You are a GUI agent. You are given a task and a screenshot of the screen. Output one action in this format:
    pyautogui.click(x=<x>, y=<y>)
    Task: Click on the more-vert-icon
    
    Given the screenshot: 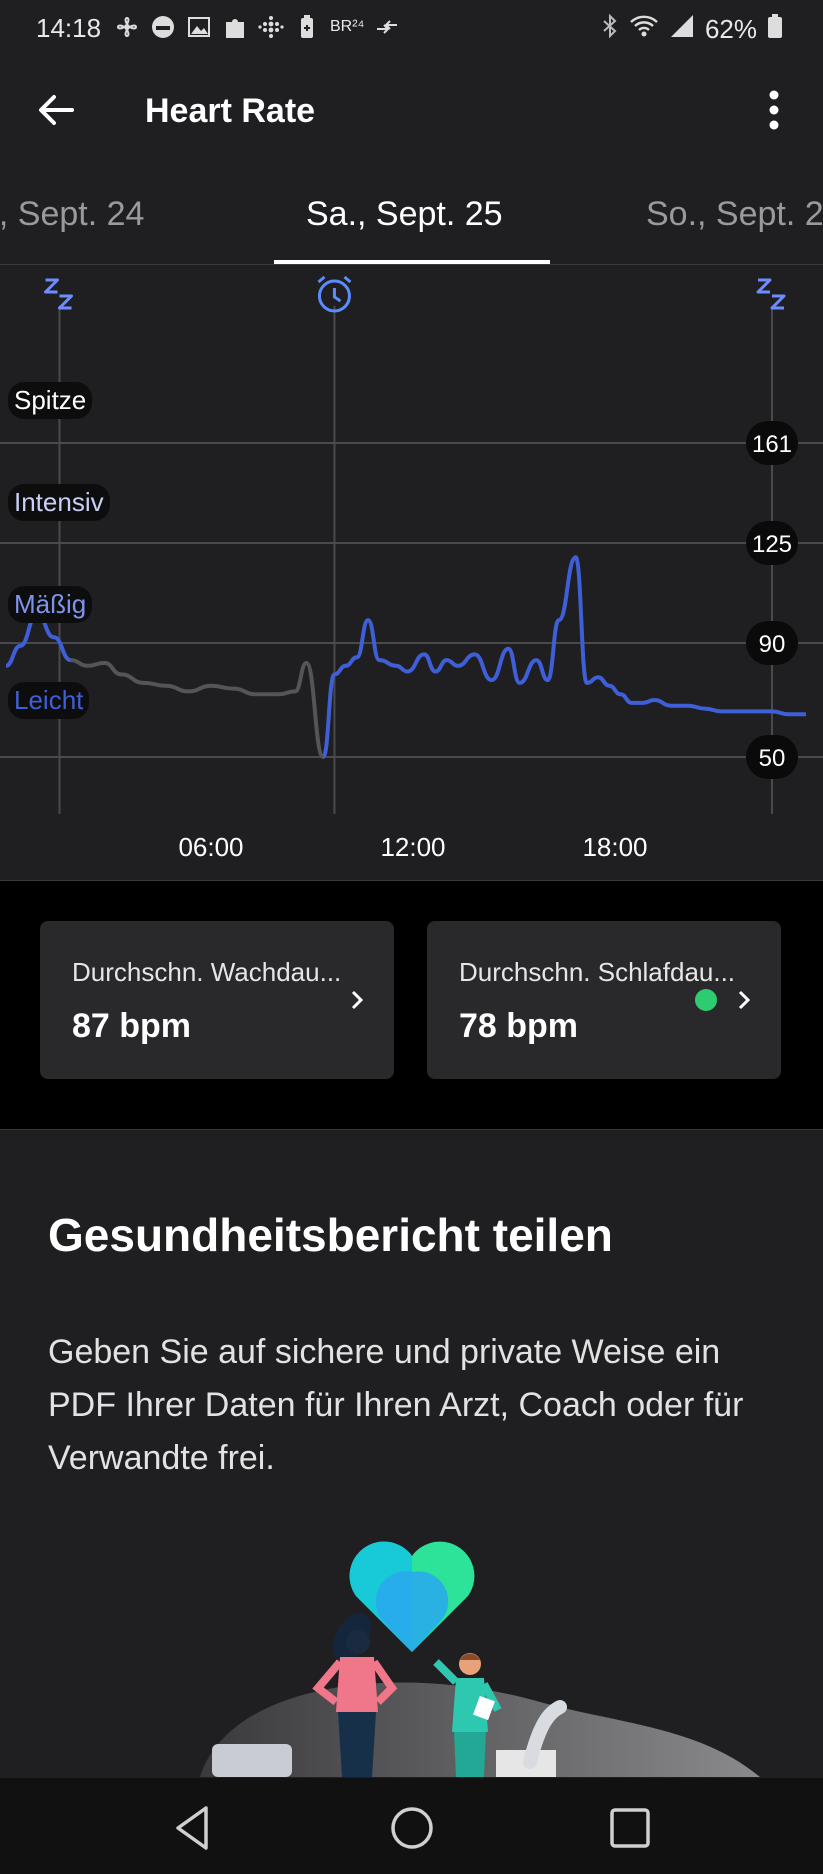 What is the action you would take?
    pyautogui.click(x=774, y=110)
    